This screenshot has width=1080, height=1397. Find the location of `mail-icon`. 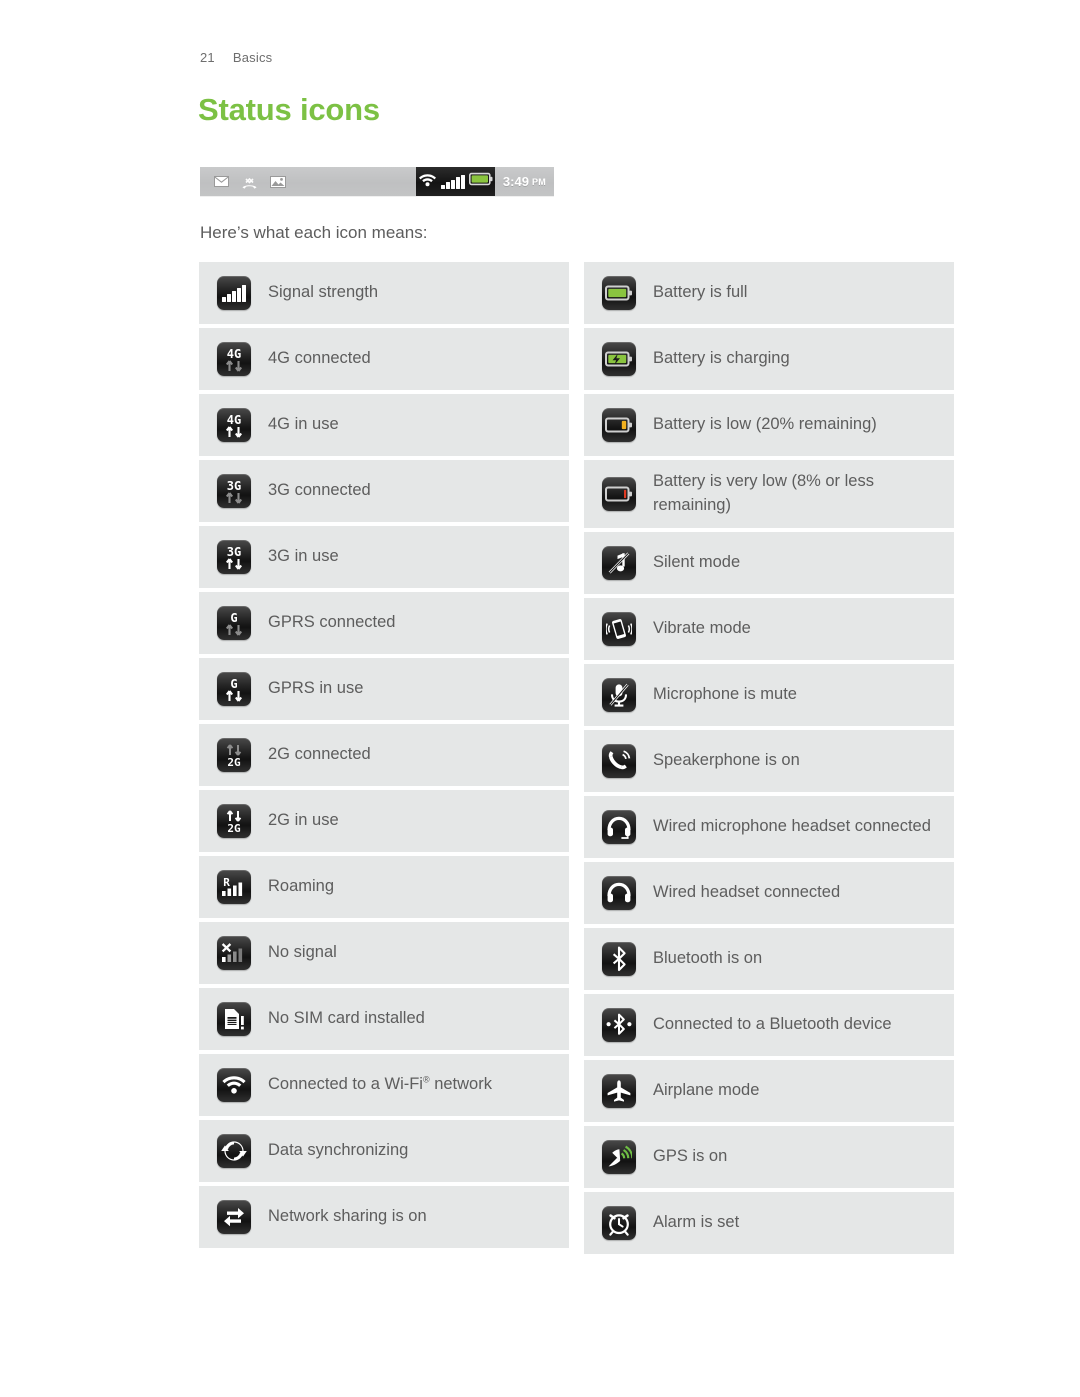

mail-icon is located at coordinates (221, 181).